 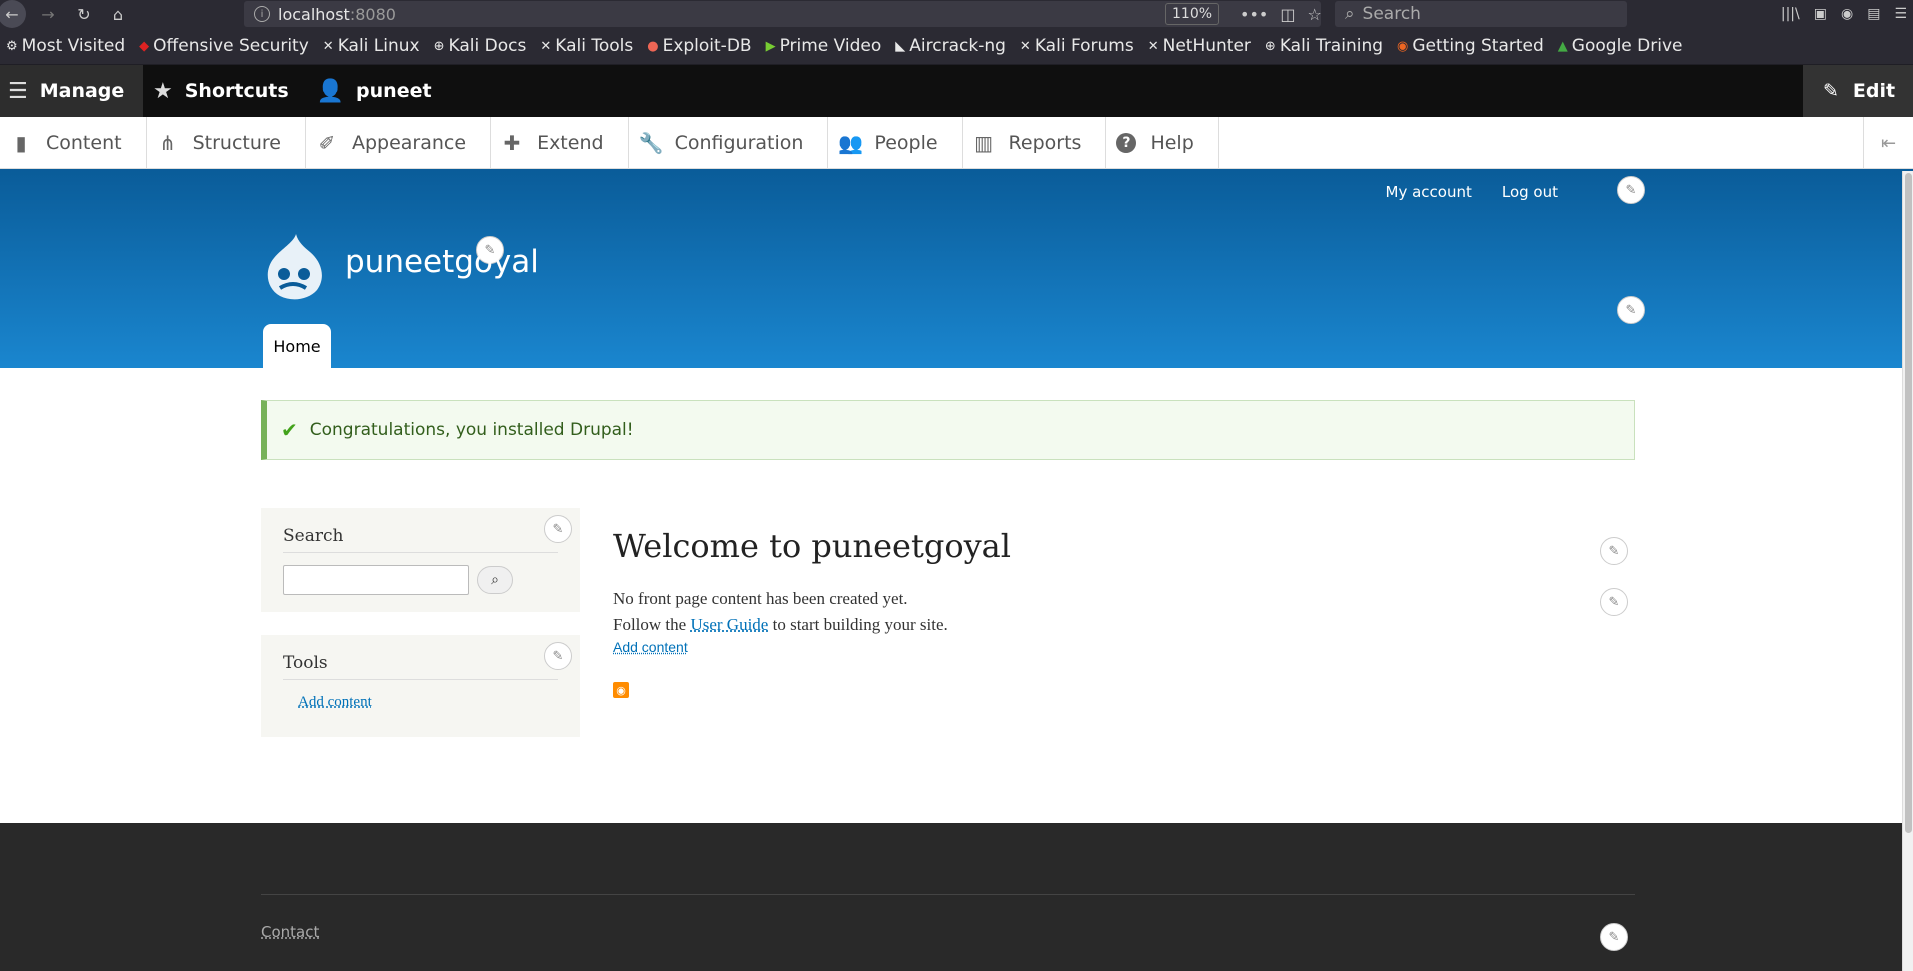 What do you see at coordinates (18, 91) in the screenshot?
I see `hamburger-icon: ☰` at bounding box center [18, 91].